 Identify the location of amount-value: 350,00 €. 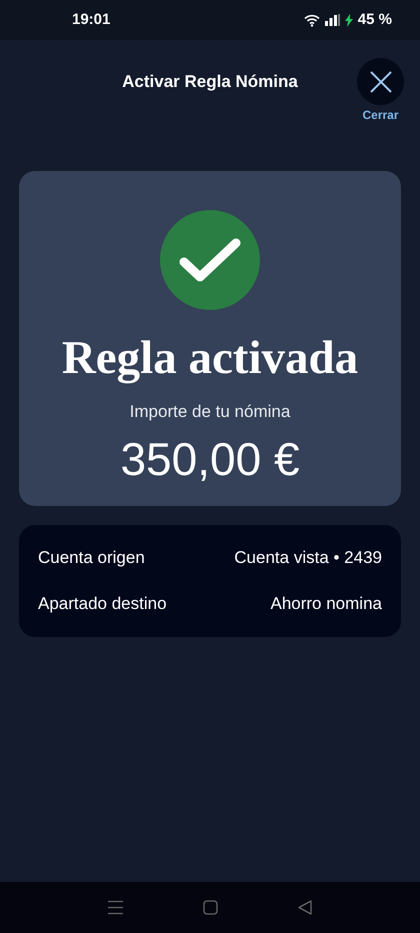
(210, 459).